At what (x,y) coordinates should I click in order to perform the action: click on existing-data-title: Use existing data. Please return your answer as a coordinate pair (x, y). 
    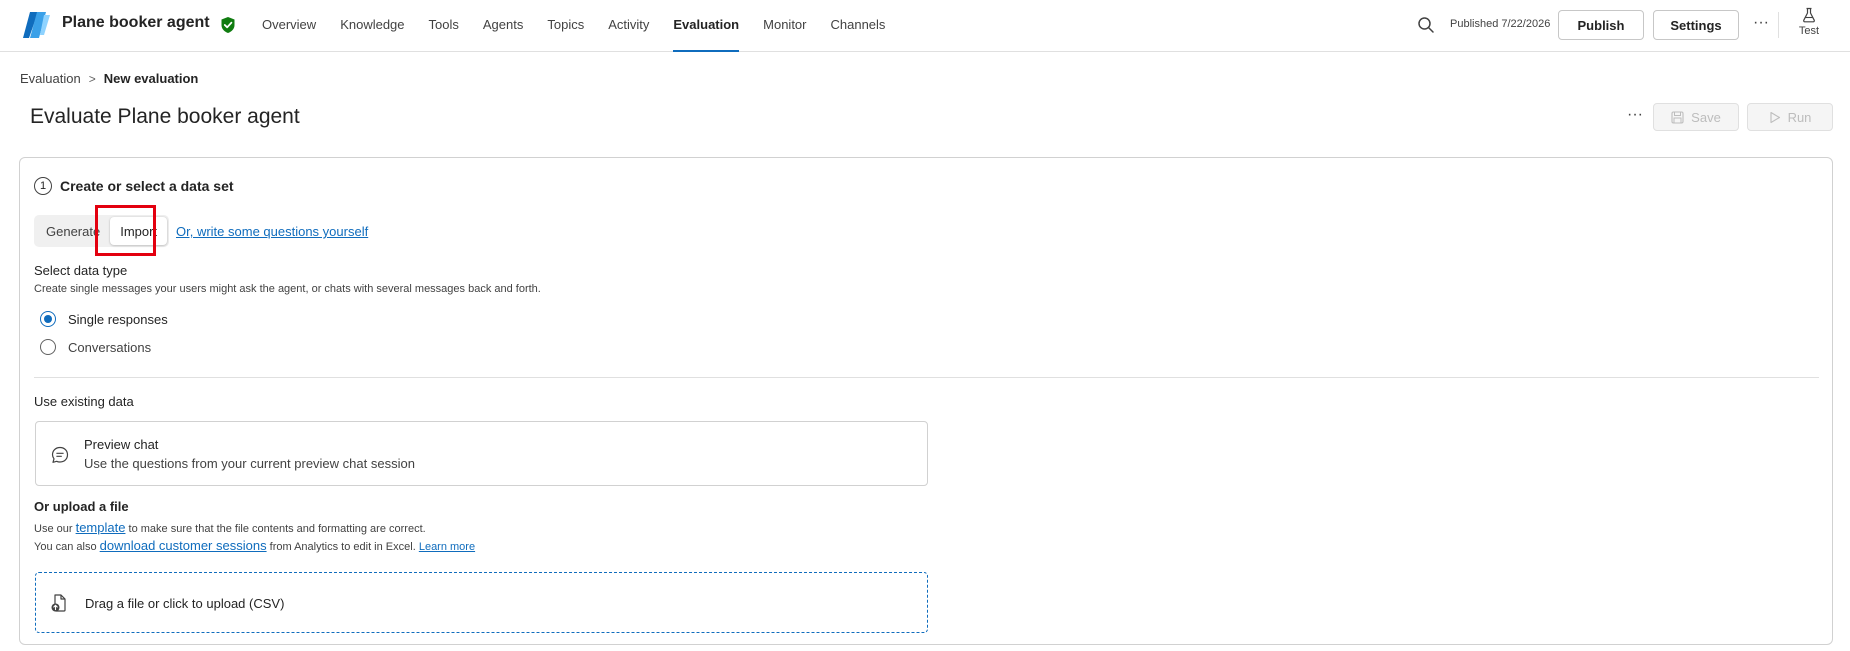
    Looking at the image, I should click on (84, 401).